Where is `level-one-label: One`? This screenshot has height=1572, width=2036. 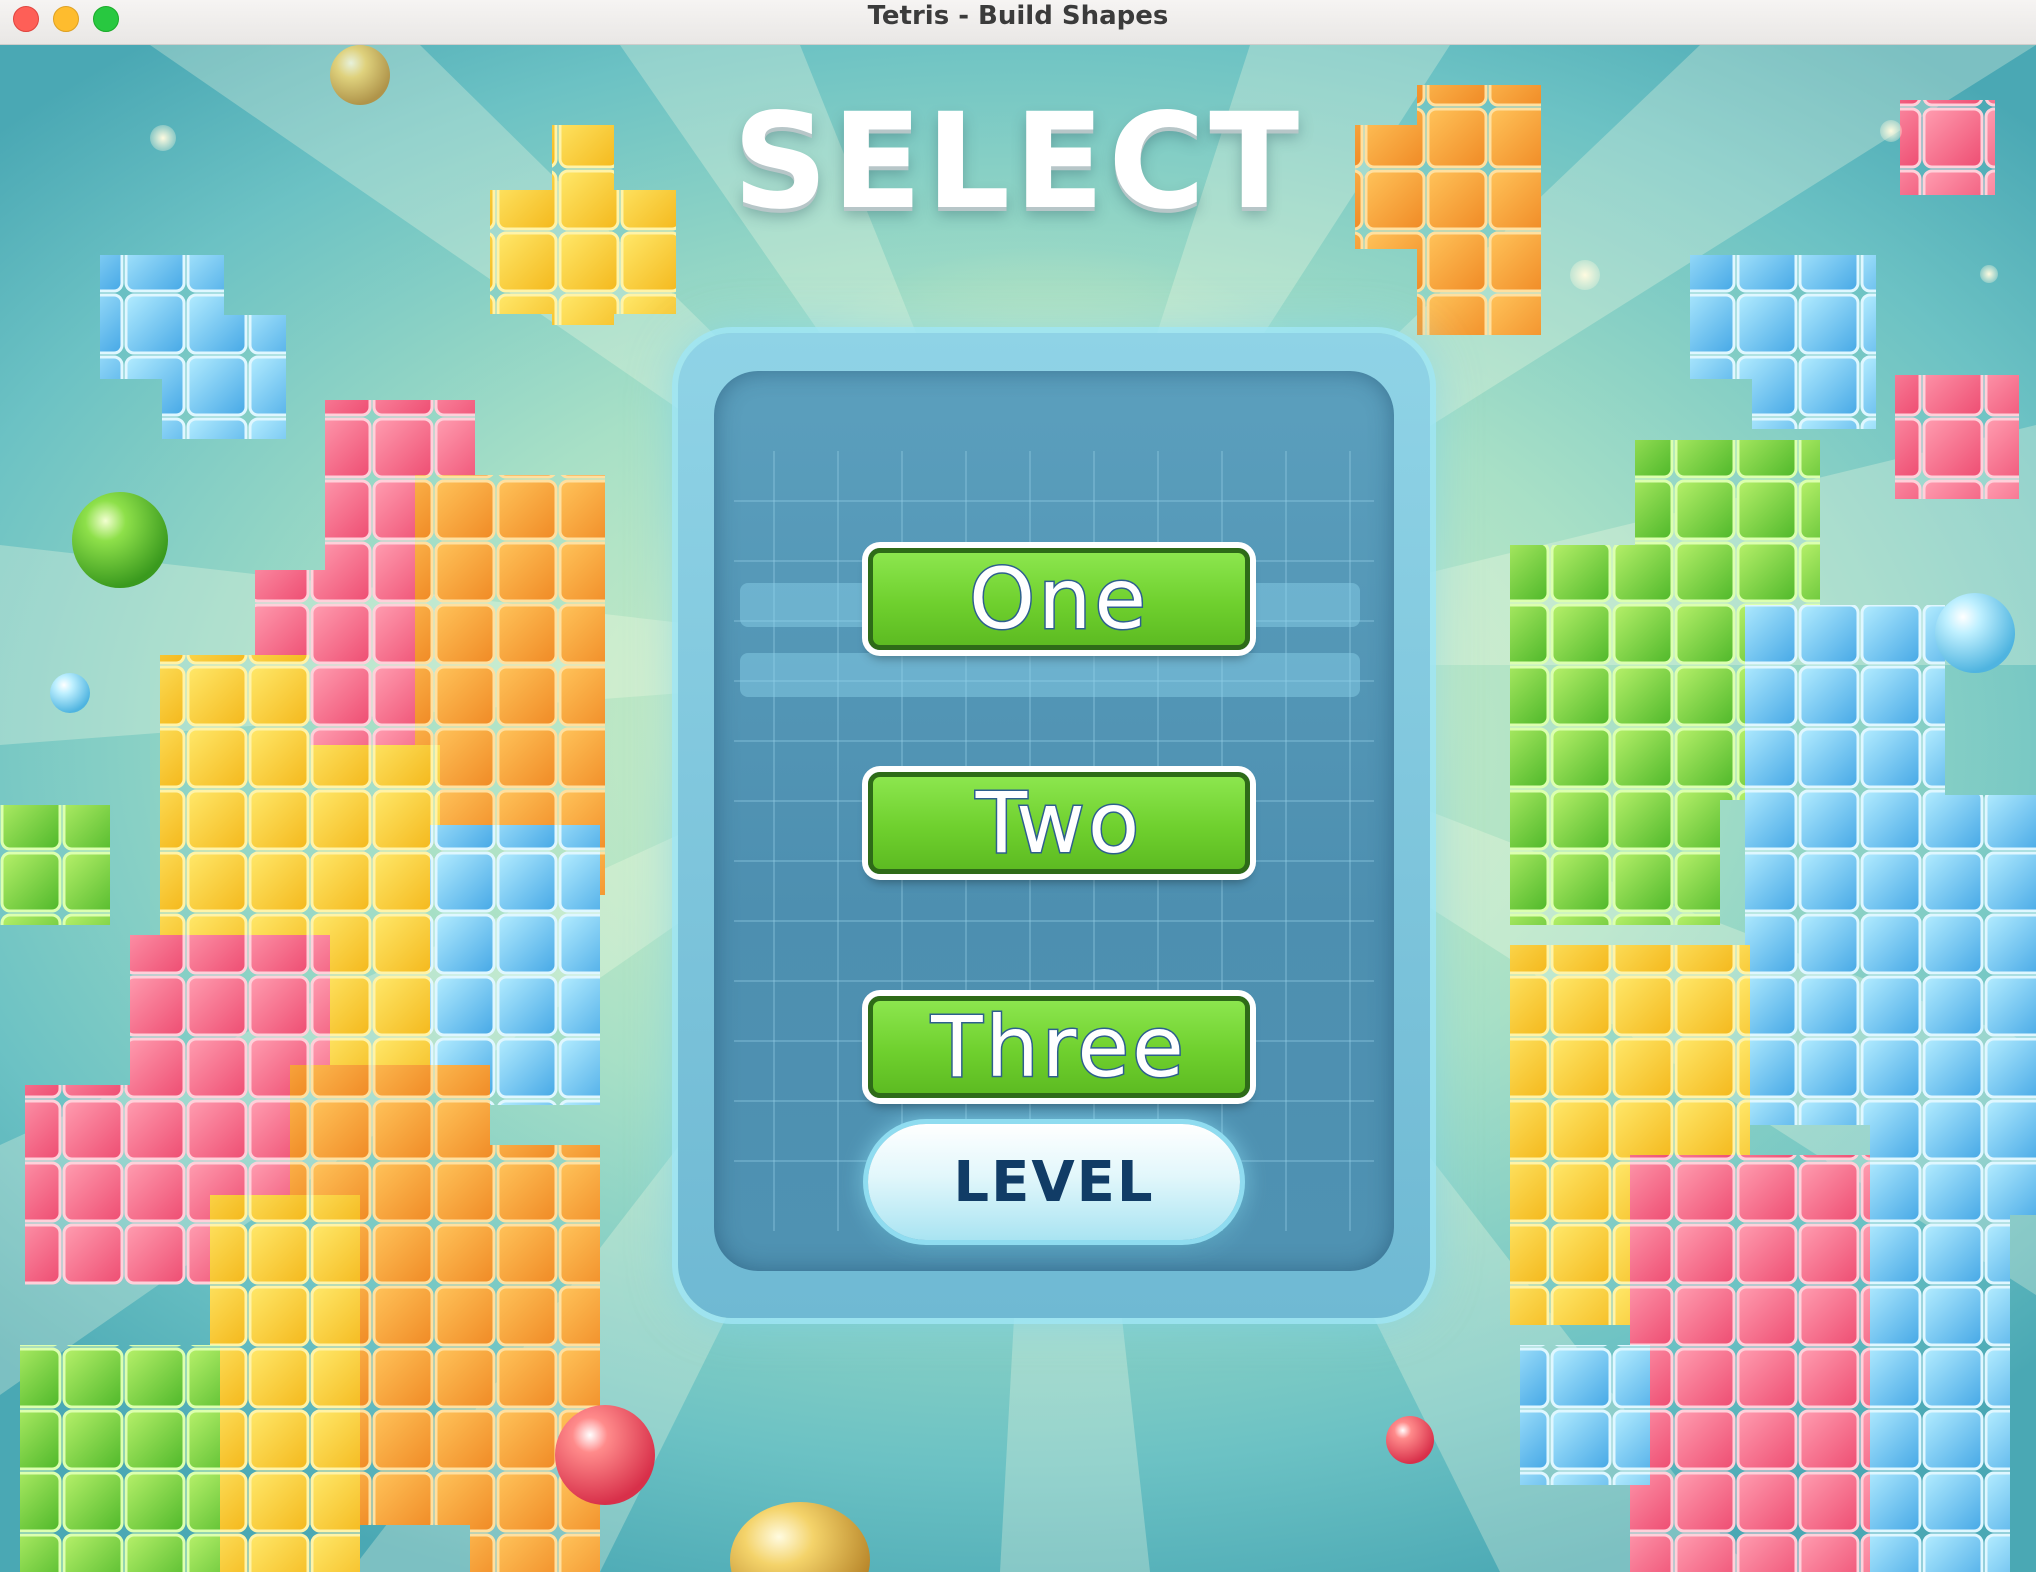 level-one-label: One is located at coordinates (1058, 599).